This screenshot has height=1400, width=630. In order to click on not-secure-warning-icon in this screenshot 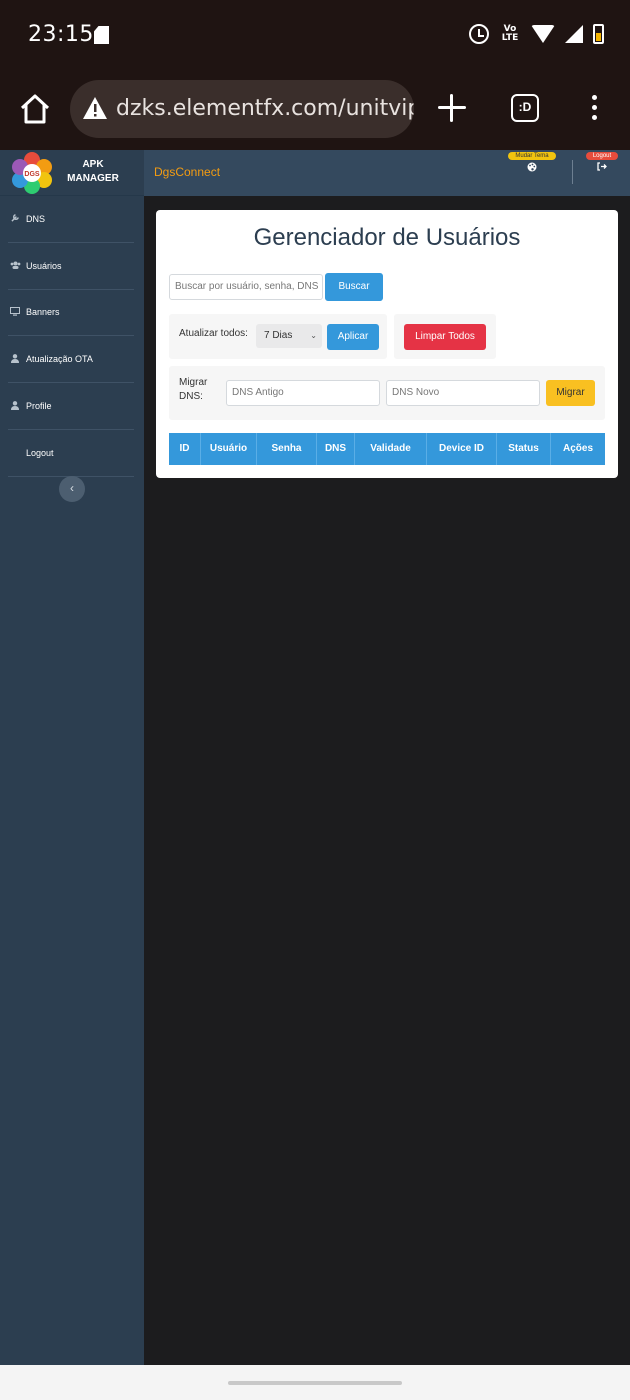, I will do `click(95, 108)`.